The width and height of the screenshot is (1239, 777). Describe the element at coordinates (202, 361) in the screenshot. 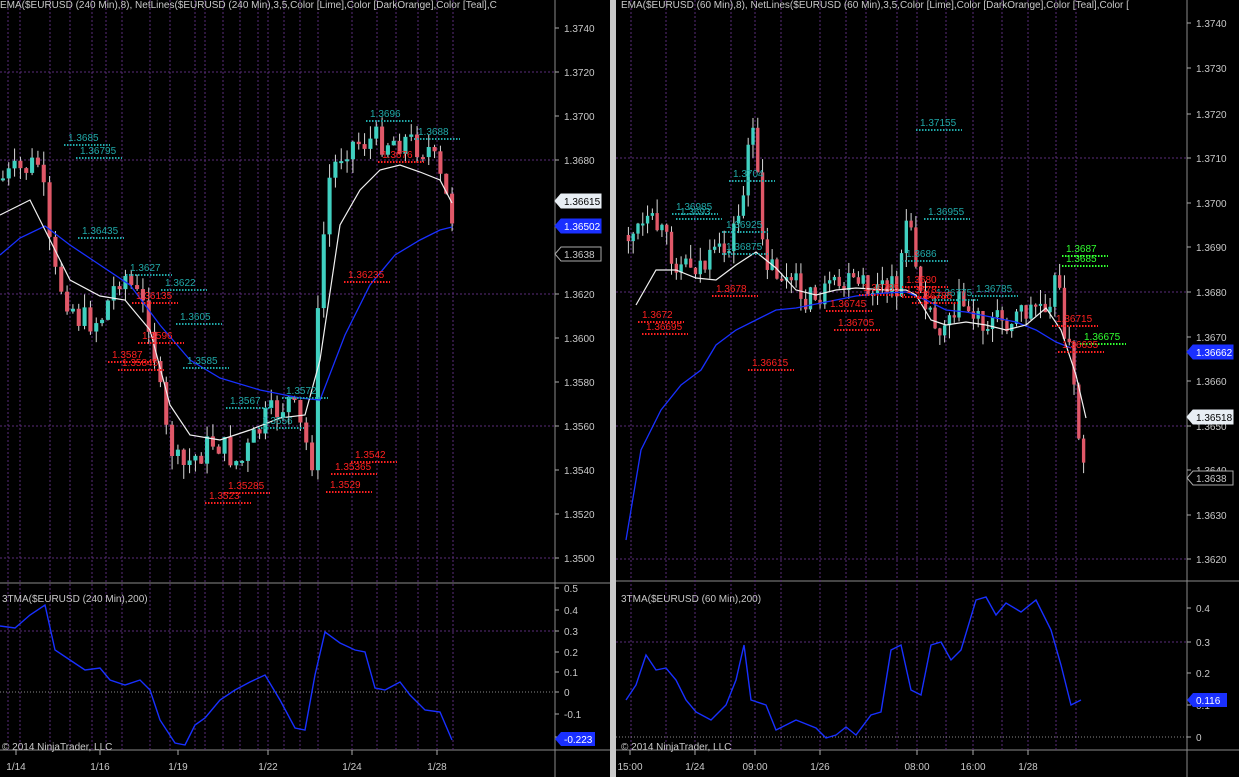

I see `netline-label: 1.3585` at that location.